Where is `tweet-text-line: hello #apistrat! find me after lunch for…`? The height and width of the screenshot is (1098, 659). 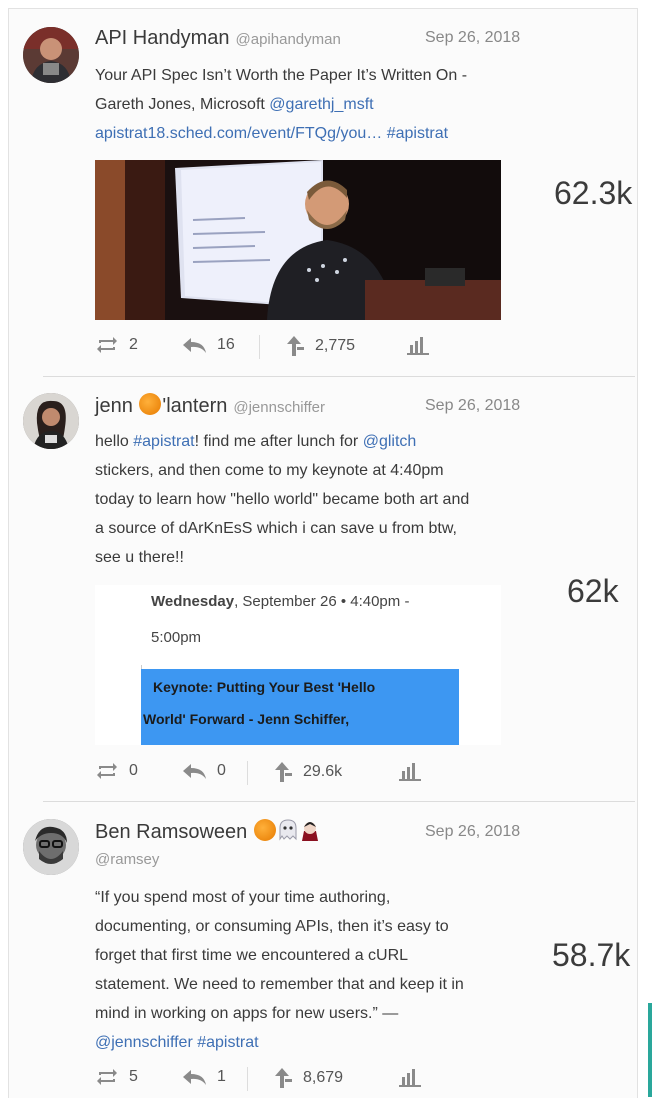
tweet-text-line: hello #apistrat! find me after lunch for… is located at coordinates (310, 441).